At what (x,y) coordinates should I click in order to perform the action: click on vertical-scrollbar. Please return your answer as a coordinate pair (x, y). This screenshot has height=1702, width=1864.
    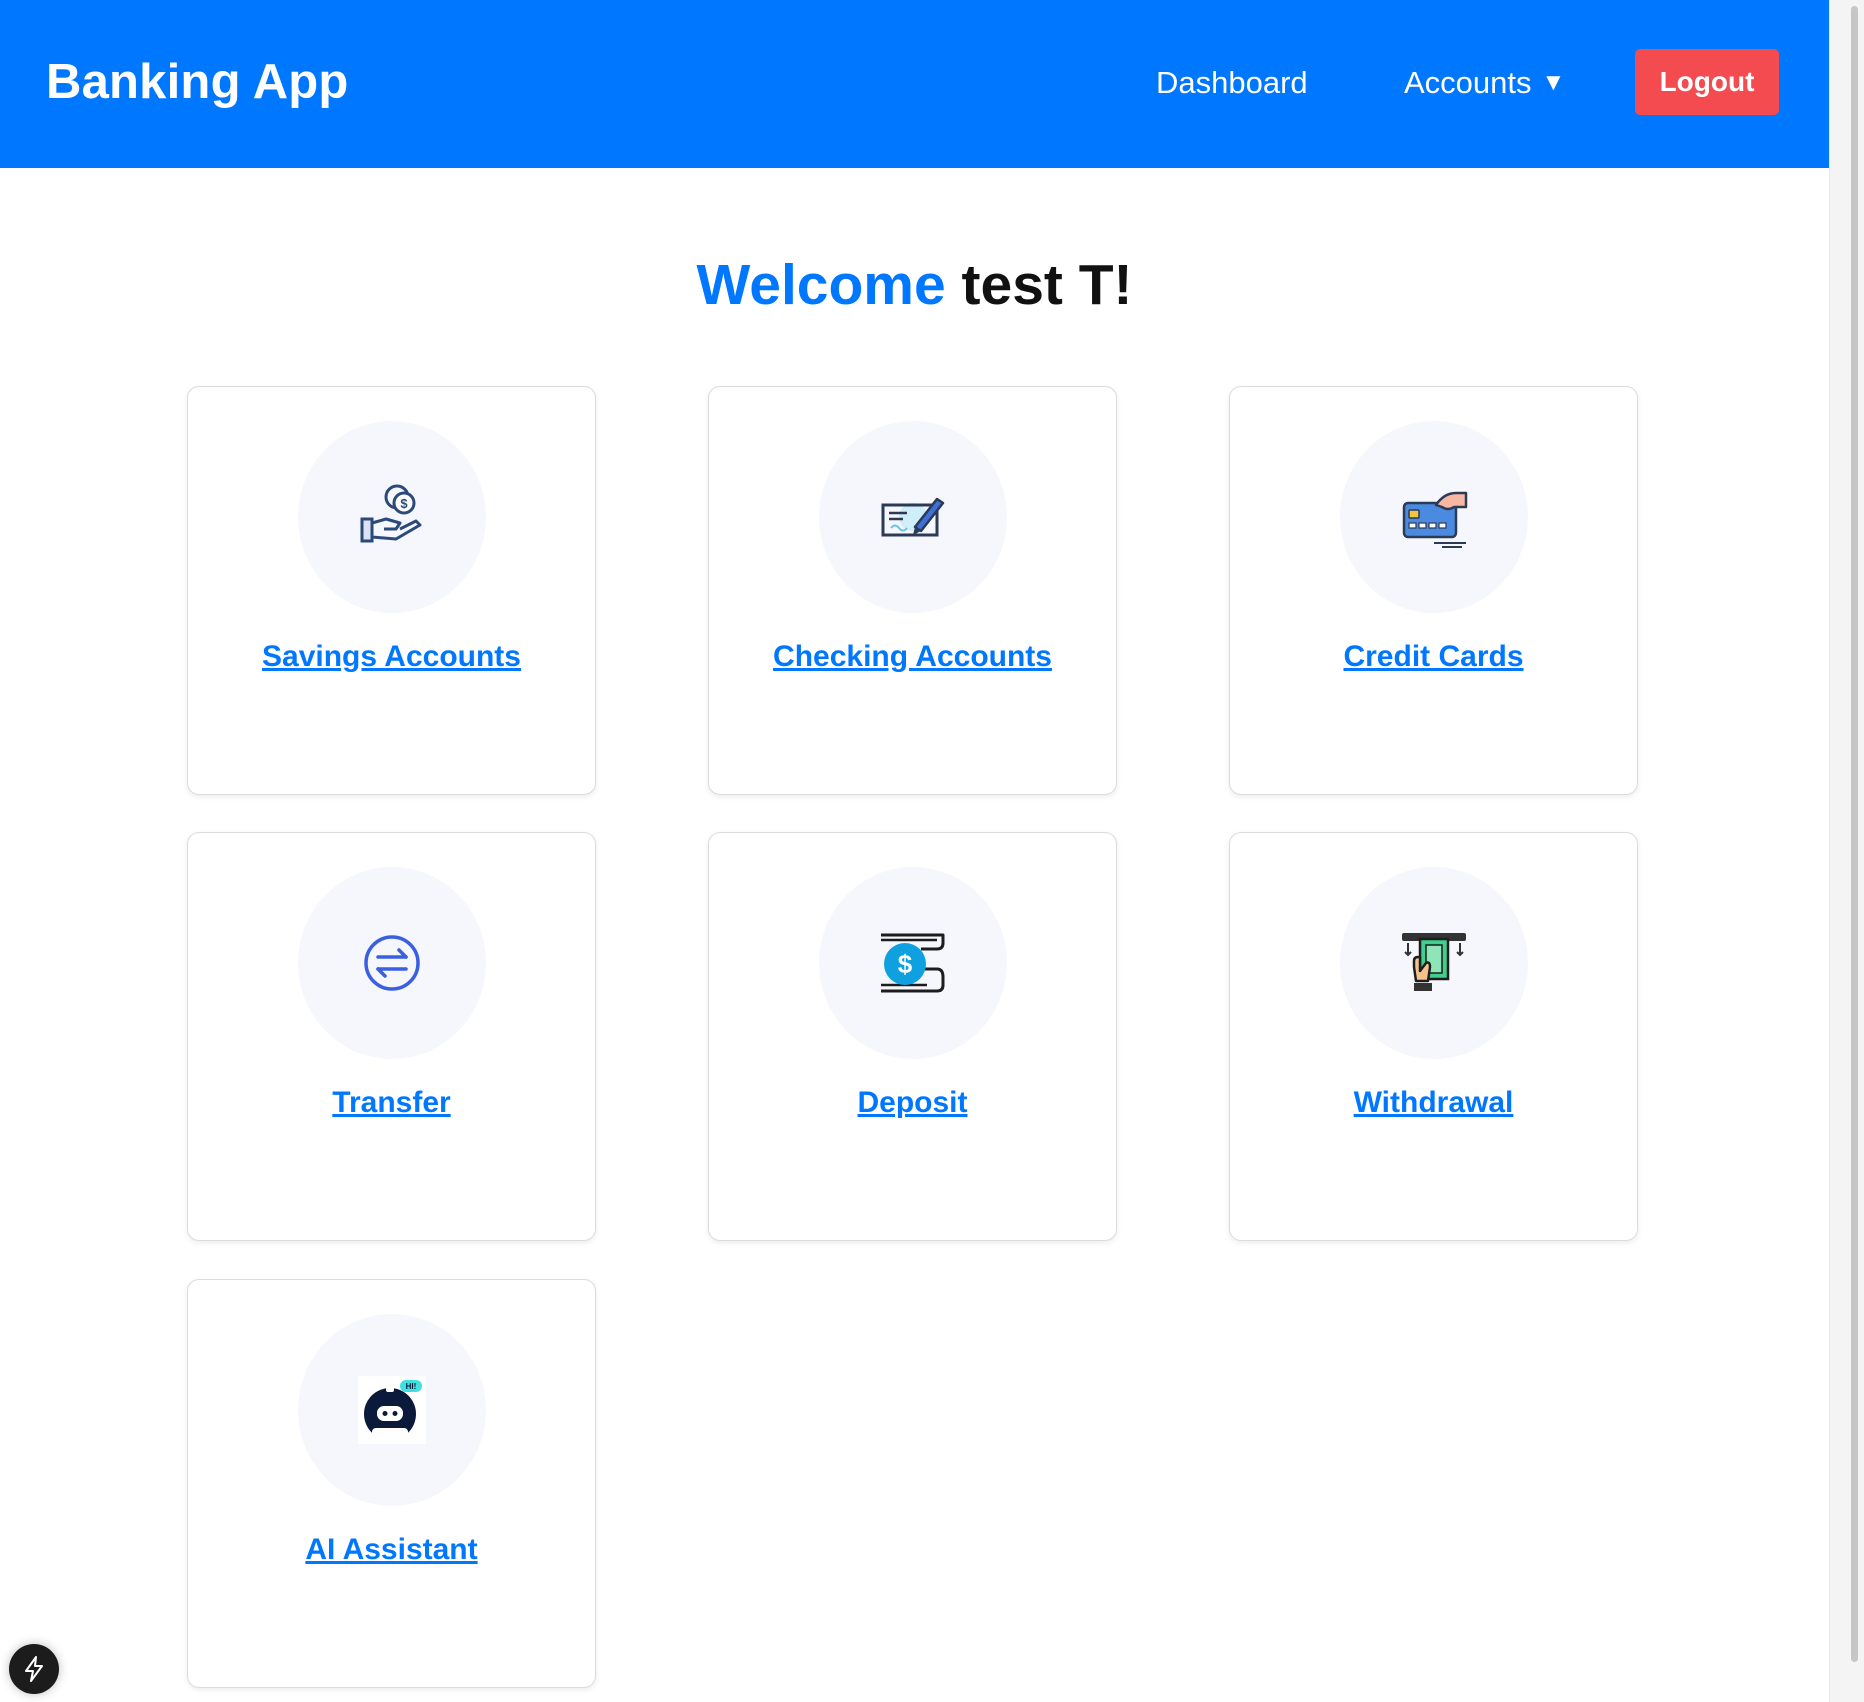
    Looking at the image, I should click on (1846, 851).